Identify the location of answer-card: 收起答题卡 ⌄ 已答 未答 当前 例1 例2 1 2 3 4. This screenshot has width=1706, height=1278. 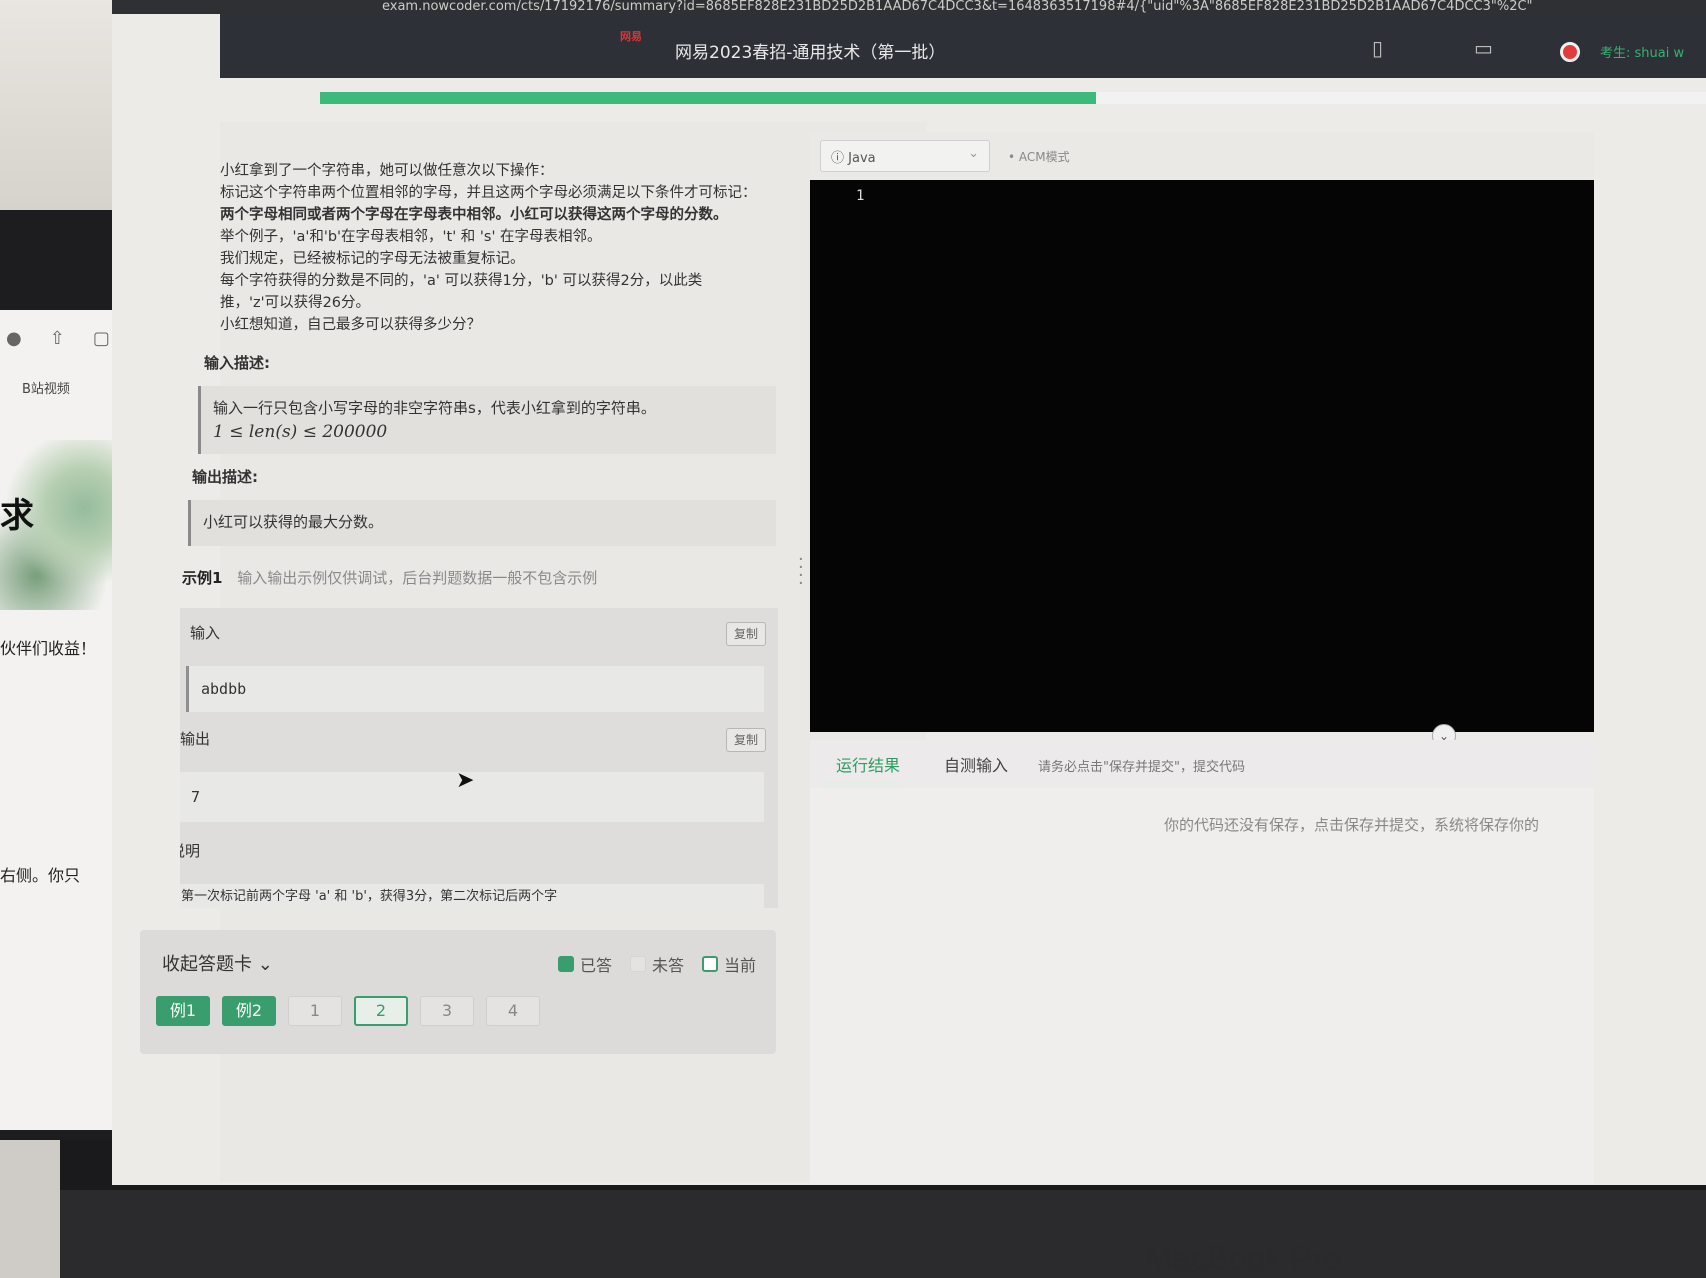
(458, 992).